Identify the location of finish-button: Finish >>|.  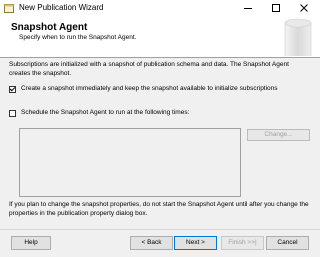
(242, 243).